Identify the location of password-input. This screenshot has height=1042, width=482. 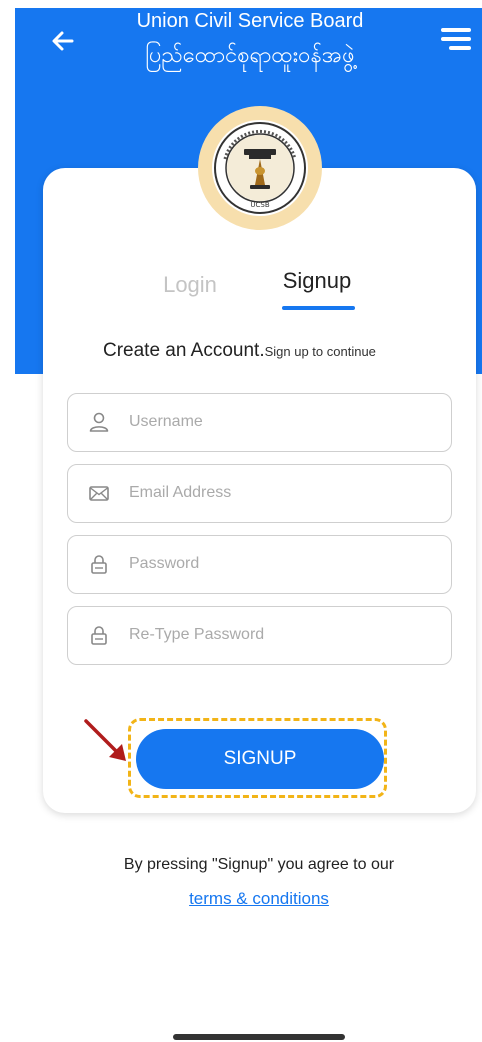
(279, 563).